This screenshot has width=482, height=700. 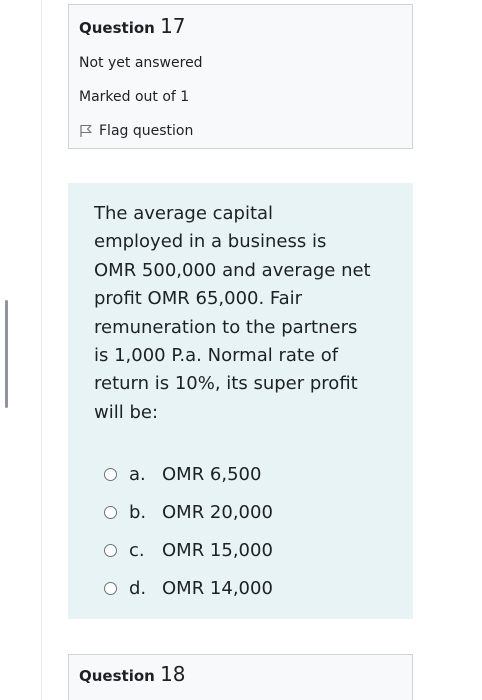 I want to click on question-text-line: employed in a business is, so click(x=210, y=242).